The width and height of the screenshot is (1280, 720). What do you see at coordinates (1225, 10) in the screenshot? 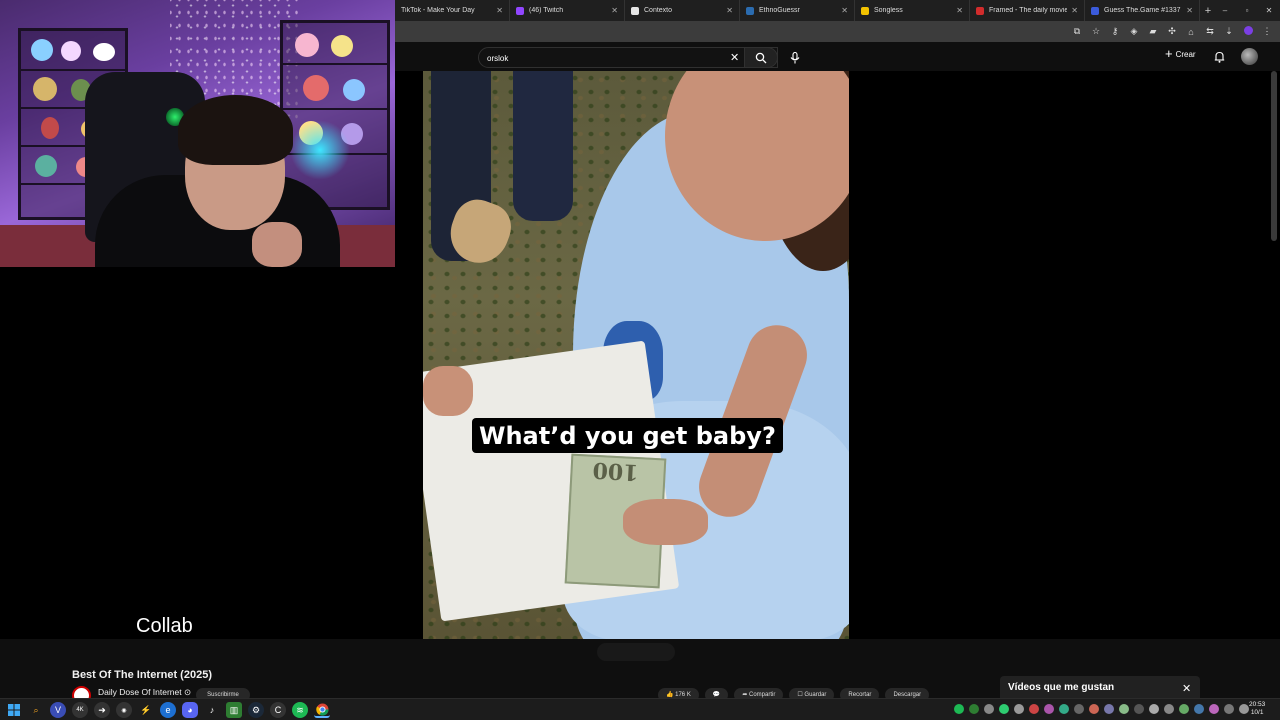
I see `minimize-button: –` at bounding box center [1225, 10].